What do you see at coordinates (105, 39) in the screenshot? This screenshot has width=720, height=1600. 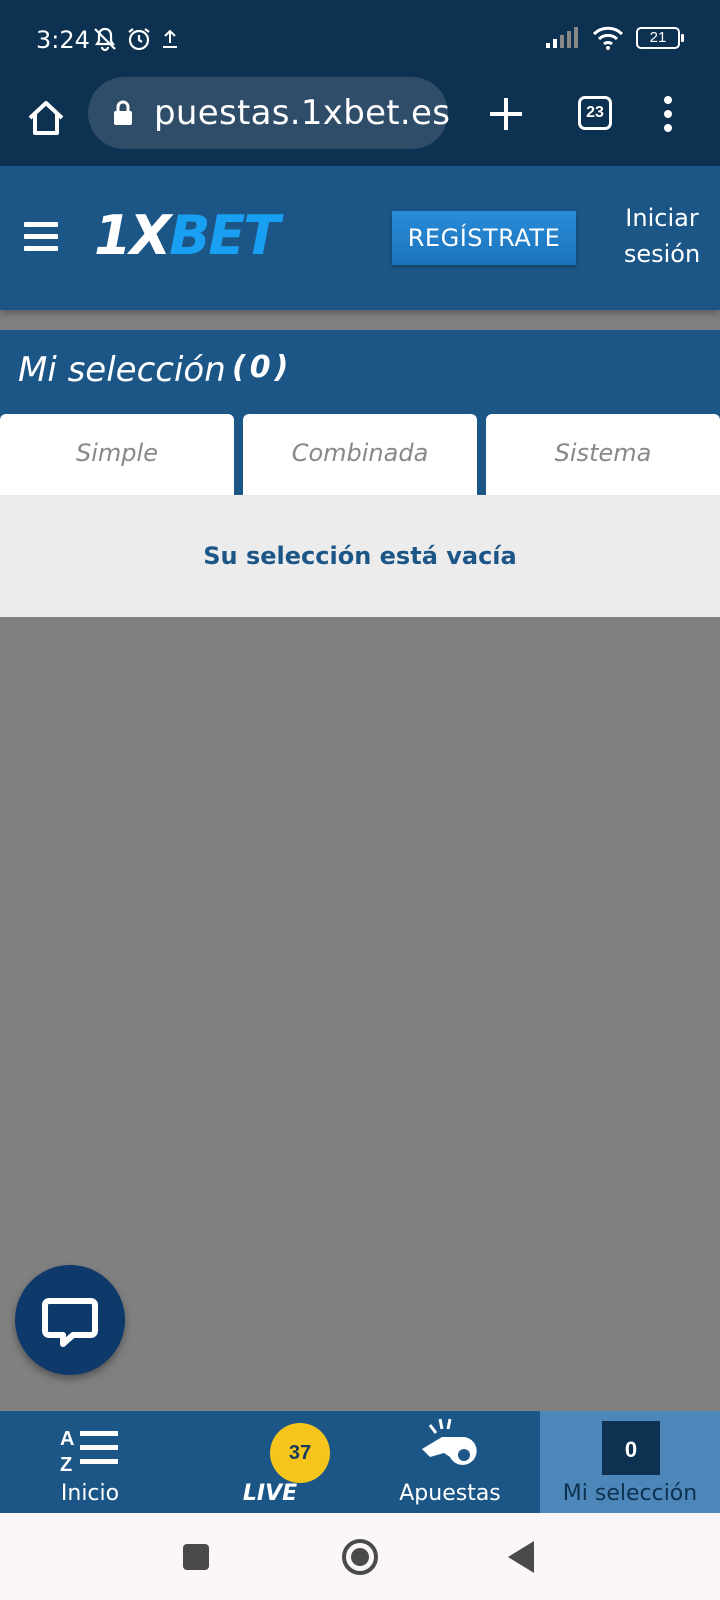 I see `notifications-off-icon` at bounding box center [105, 39].